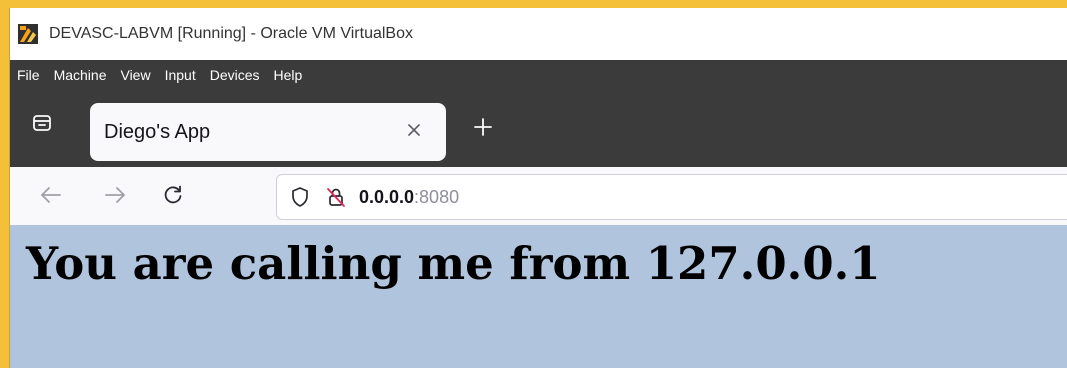 This screenshot has height=368, width=1067. I want to click on menu-input: Input, so click(180, 75).